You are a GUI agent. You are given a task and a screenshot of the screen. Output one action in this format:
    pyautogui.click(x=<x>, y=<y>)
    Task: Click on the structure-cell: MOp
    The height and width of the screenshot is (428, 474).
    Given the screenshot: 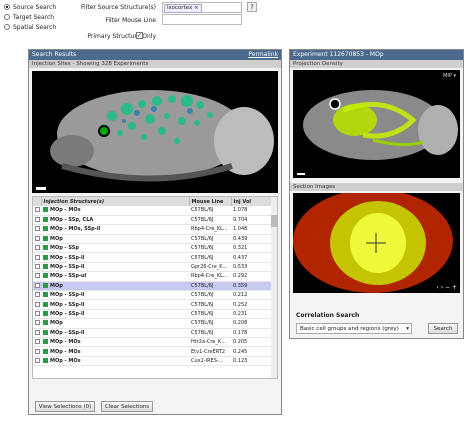 What is the action you would take?
    pyautogui.click(x=115, y=286)
    